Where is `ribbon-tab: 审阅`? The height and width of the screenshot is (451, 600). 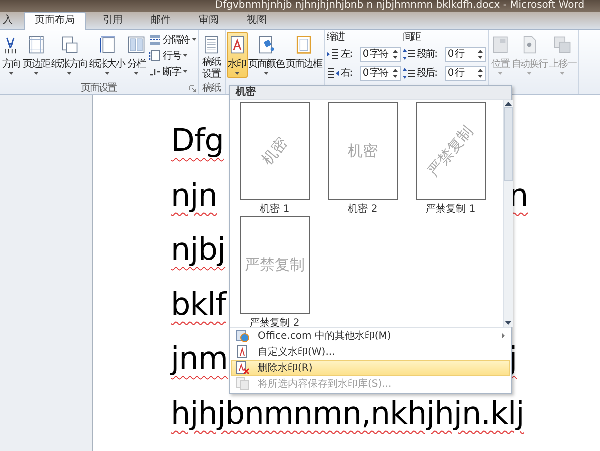
ribbon-tab: 审阅 is located at coordinates (209, 20).